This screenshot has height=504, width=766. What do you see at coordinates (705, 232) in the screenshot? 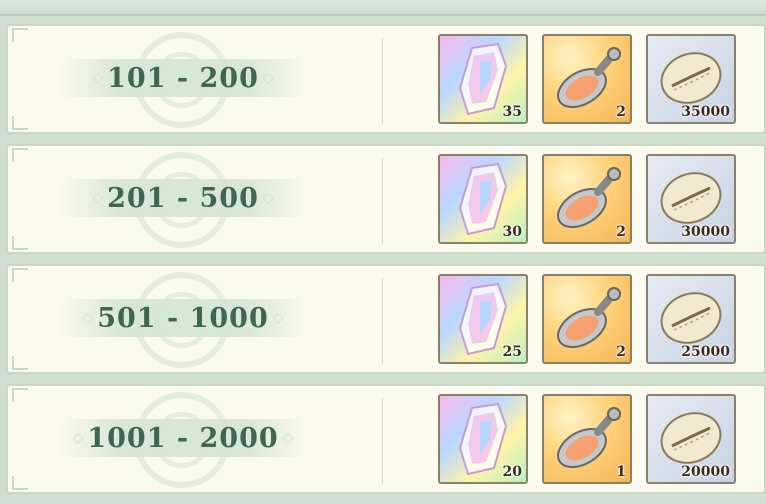
I see `reward-count: 30000` at bounding box center [705, 232].